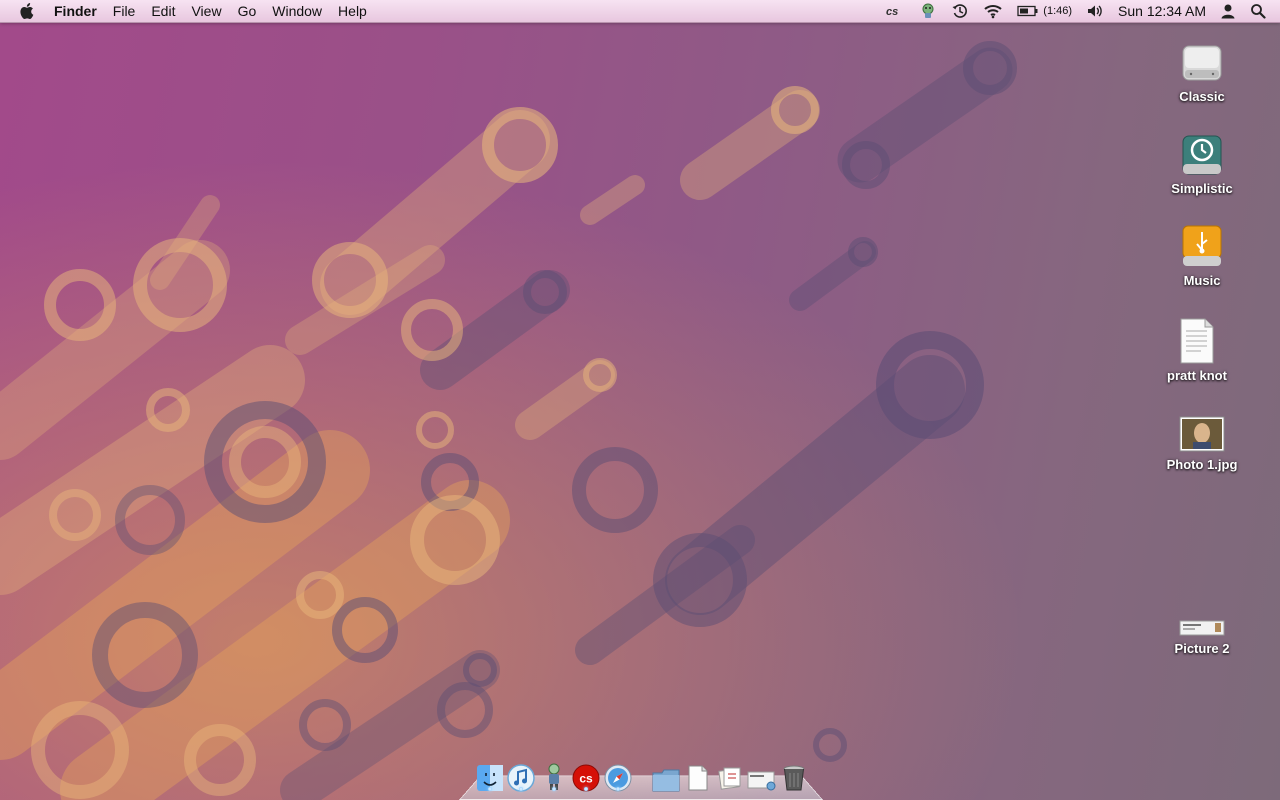 This screenshot has height=800, width=1280. What do you see at coordinates (554, 776) in the screenshot?
I see `dock-item-robot-app` at bounding box center [554, 776].